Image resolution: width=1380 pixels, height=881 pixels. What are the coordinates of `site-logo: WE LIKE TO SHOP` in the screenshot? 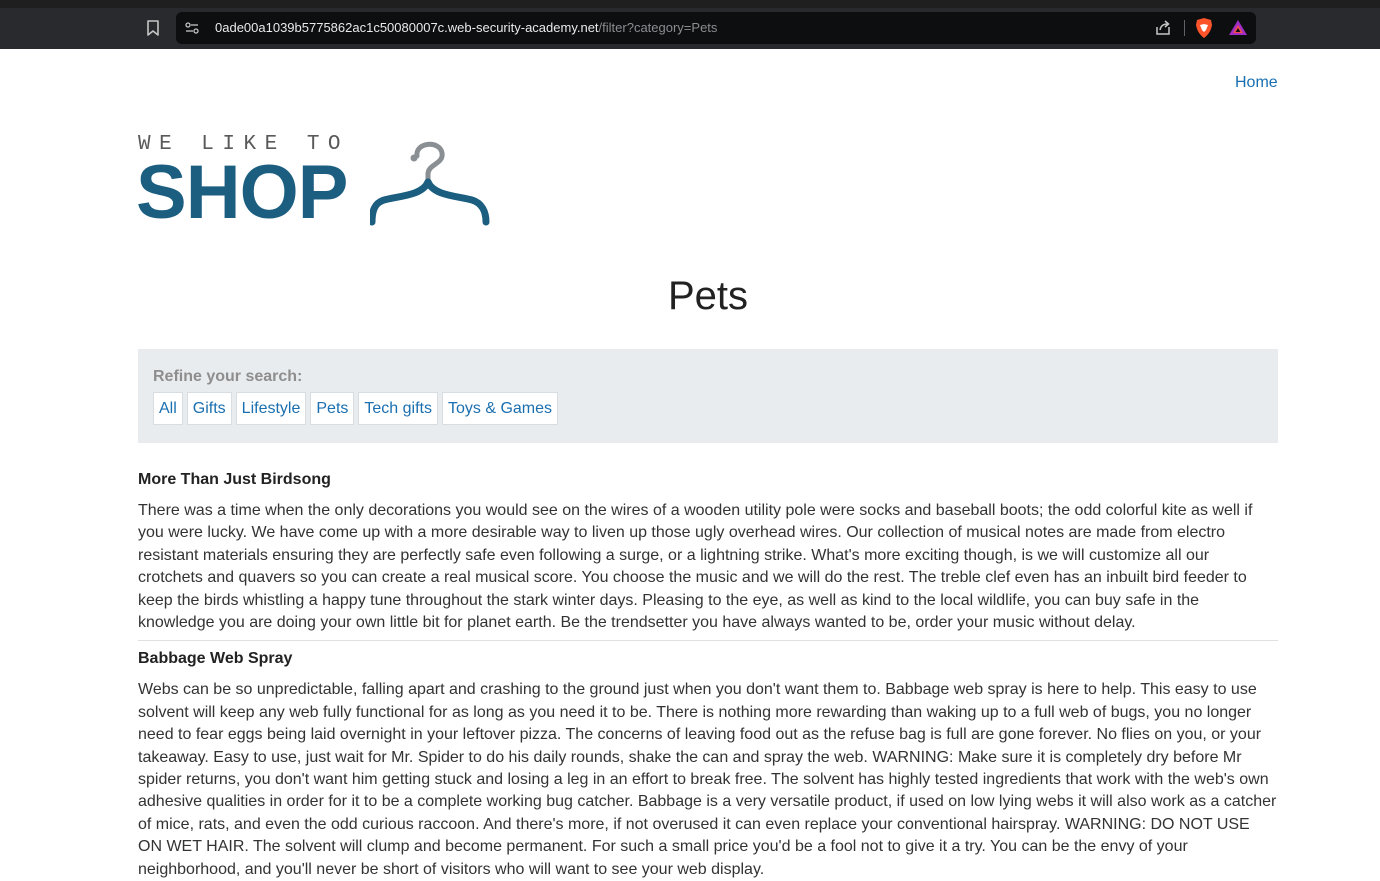 It's located at (313, 184).